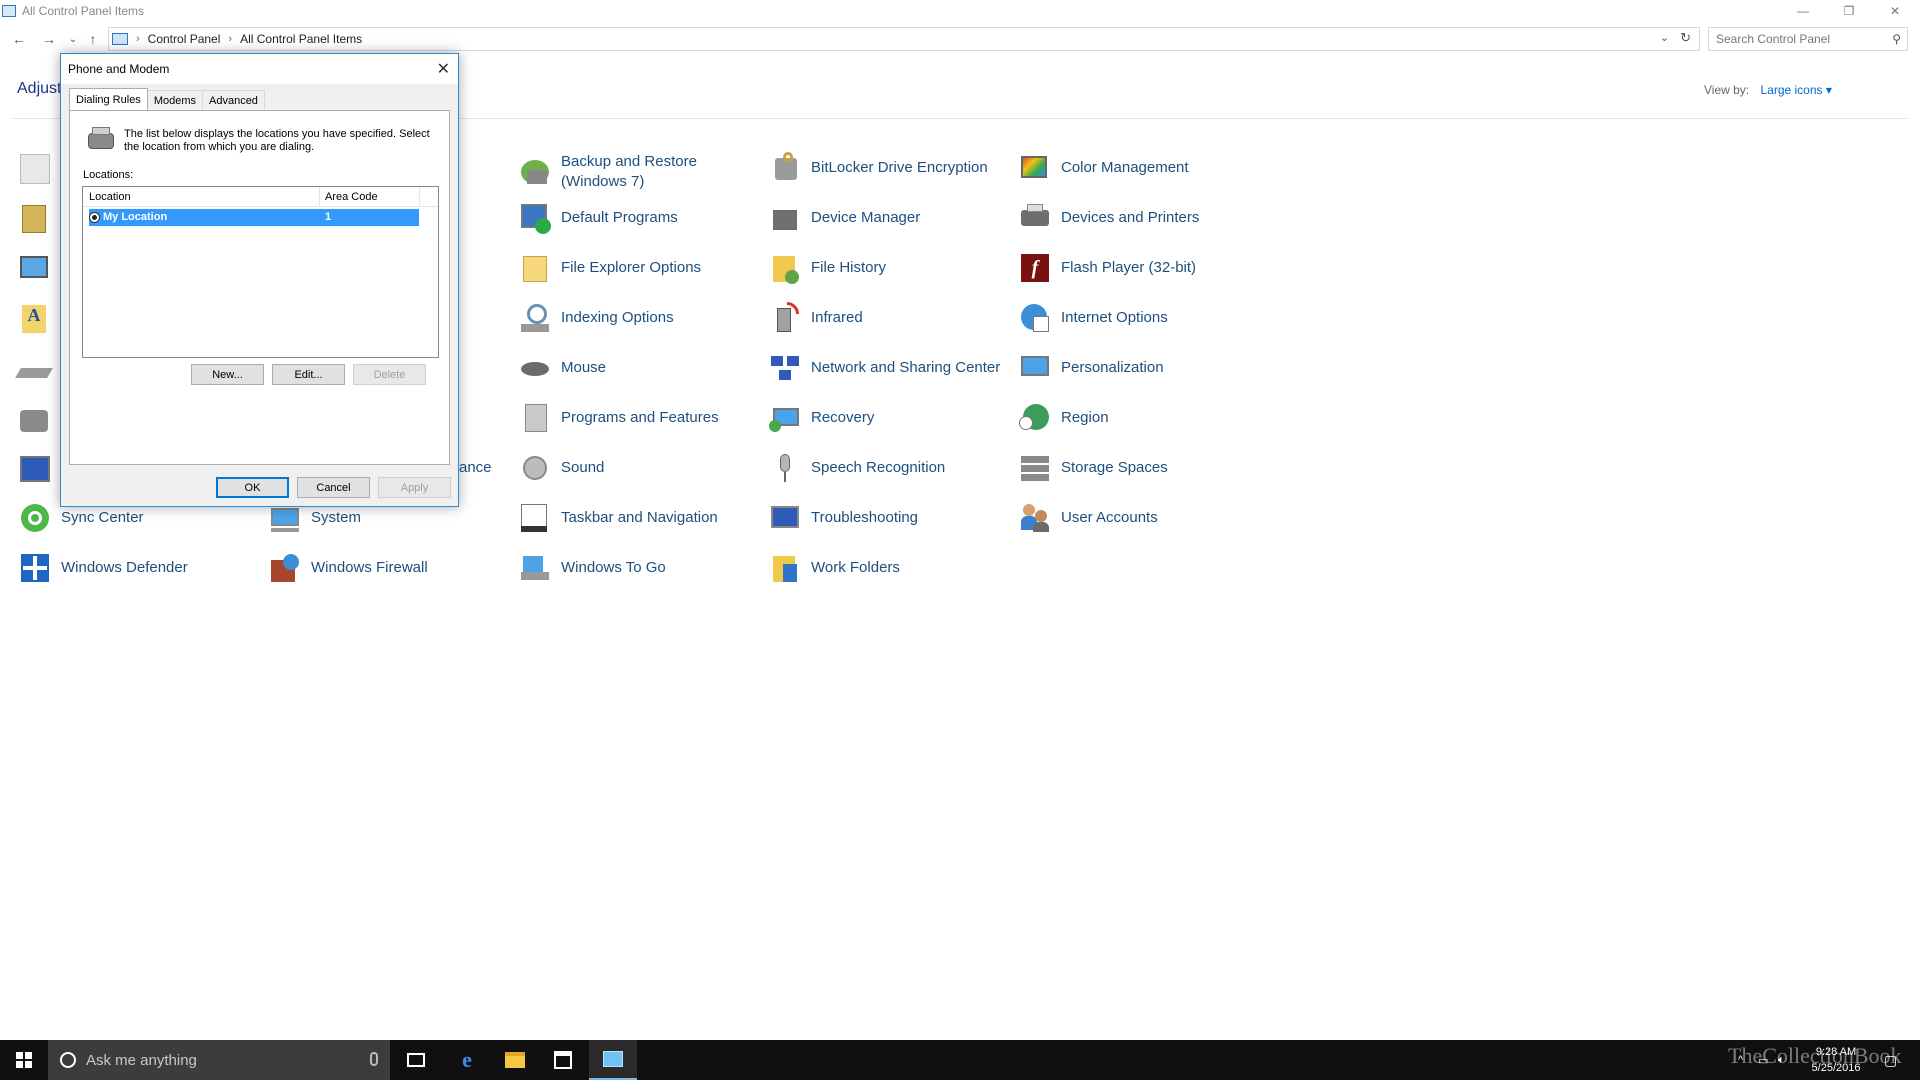 This screenshot has height=1080, width=1920. Describe the element at coordinates (1135, 368) in the screenshot. I see `cp-item-personalization: Personalization` at that location.